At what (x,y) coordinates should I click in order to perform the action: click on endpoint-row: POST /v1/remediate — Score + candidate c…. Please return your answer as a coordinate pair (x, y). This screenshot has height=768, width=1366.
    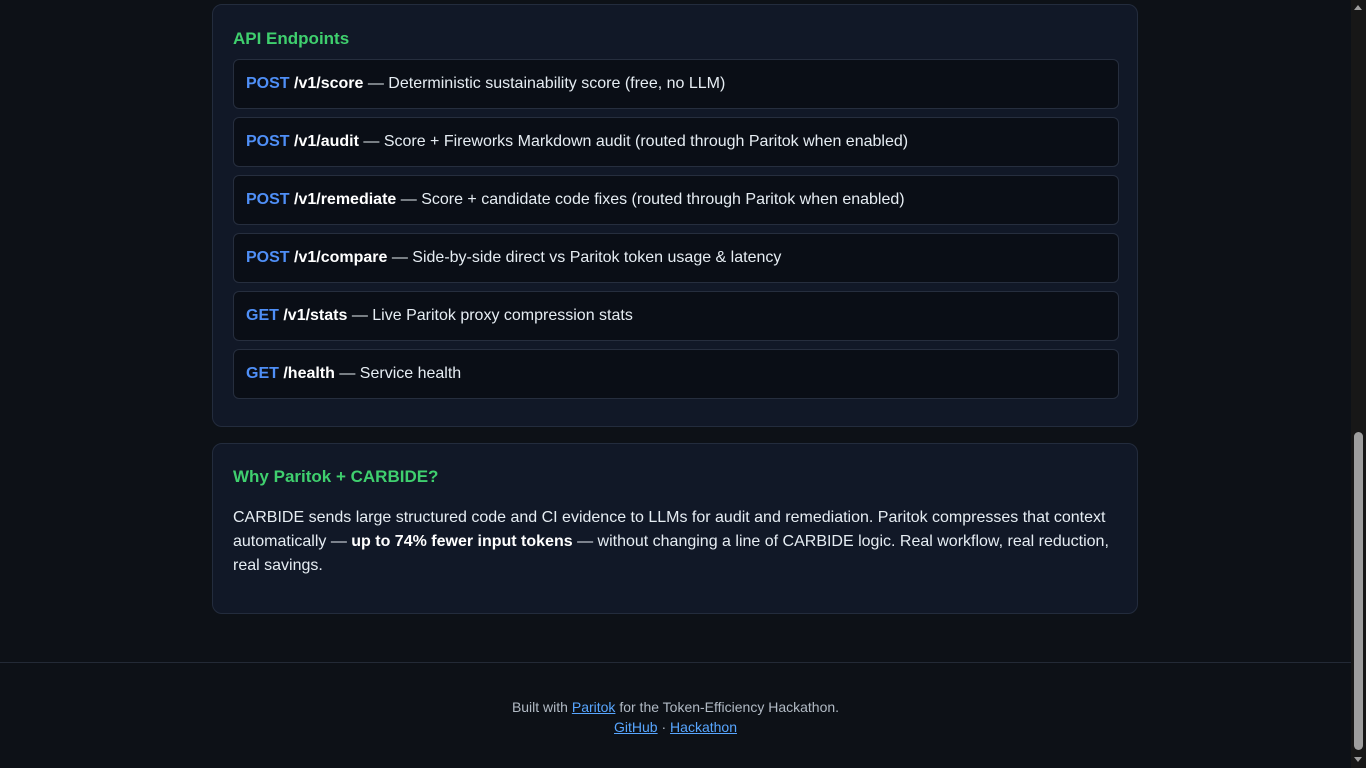
    Looking at the image, I should click on (676, 200).